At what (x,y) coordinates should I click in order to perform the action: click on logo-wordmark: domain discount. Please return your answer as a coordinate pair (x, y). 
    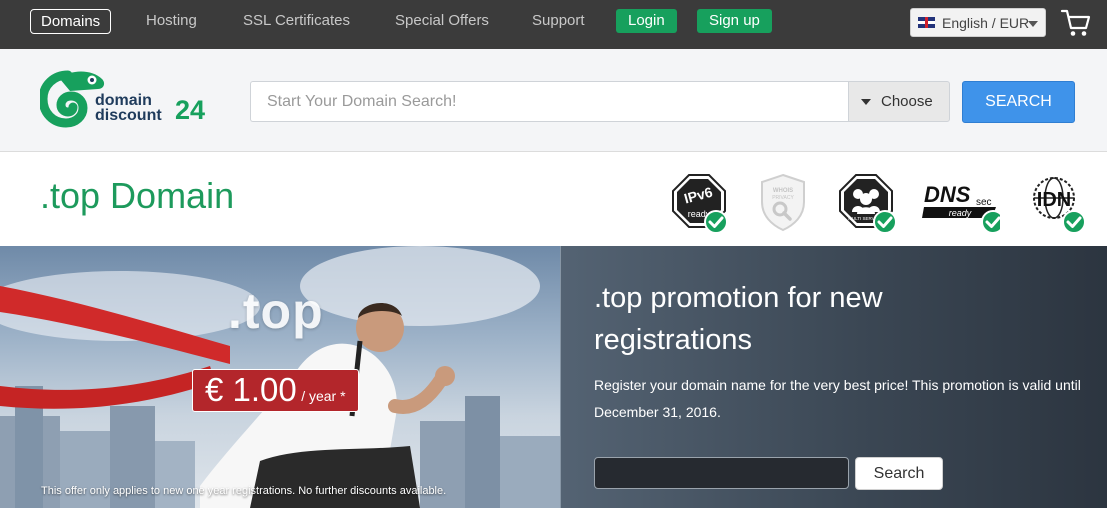
    Looking at the image, I should click on (128, 108).